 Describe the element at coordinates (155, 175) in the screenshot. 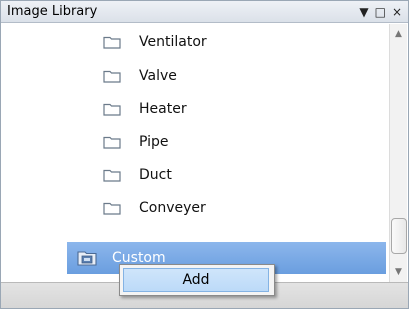

I see `tree-item-label: Duct` at that location.